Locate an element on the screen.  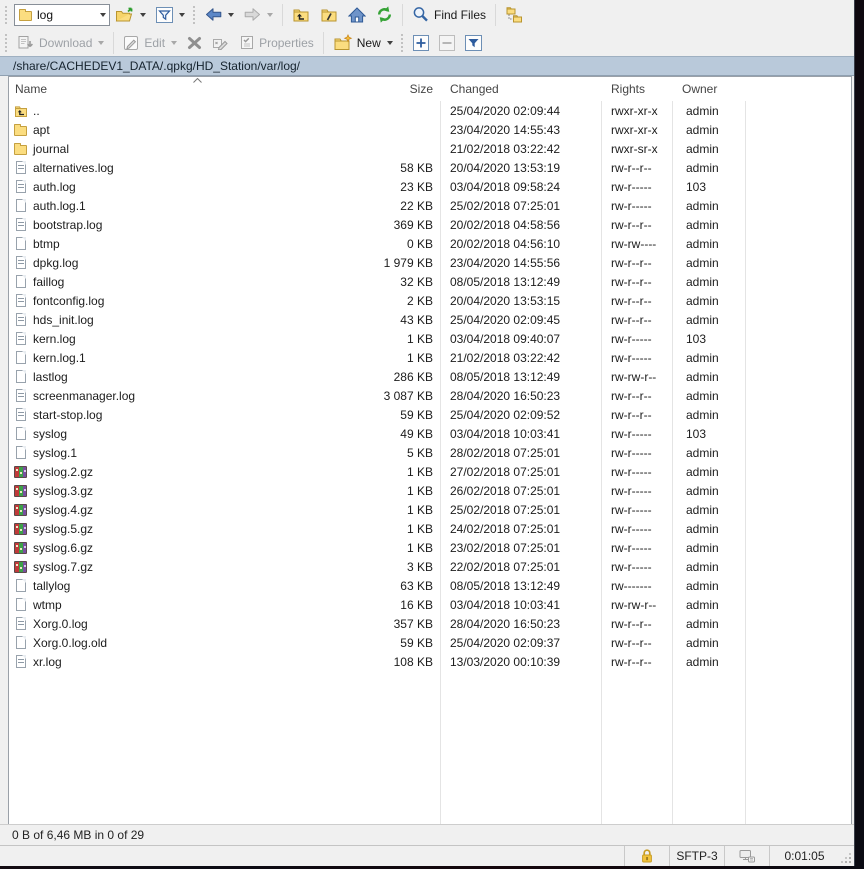
parent-directory-button is located at coordinates (301, 15).